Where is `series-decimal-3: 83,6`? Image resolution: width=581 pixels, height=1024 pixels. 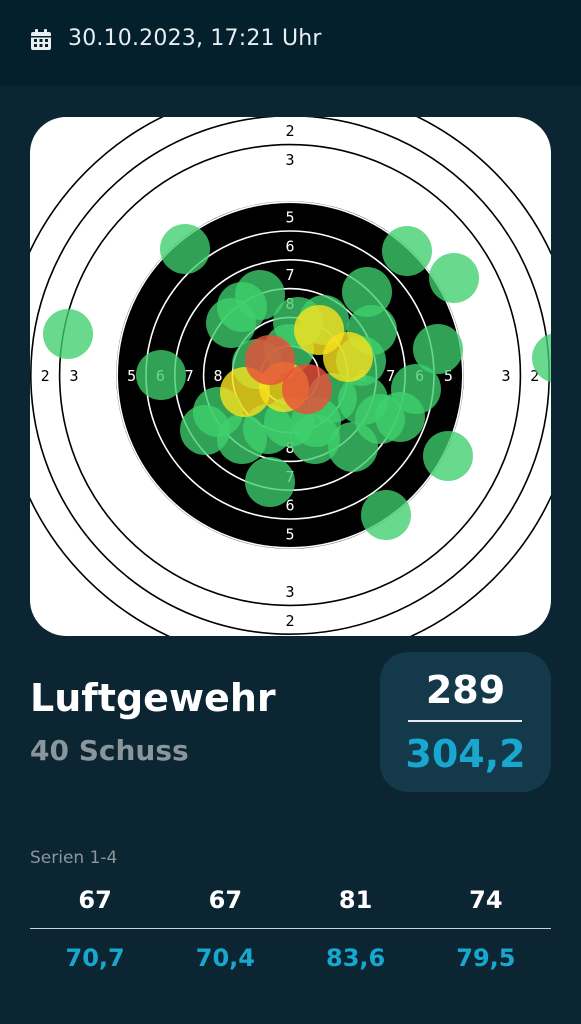
series-decimal-3: 83,6 is located at coordinates (356, 958).